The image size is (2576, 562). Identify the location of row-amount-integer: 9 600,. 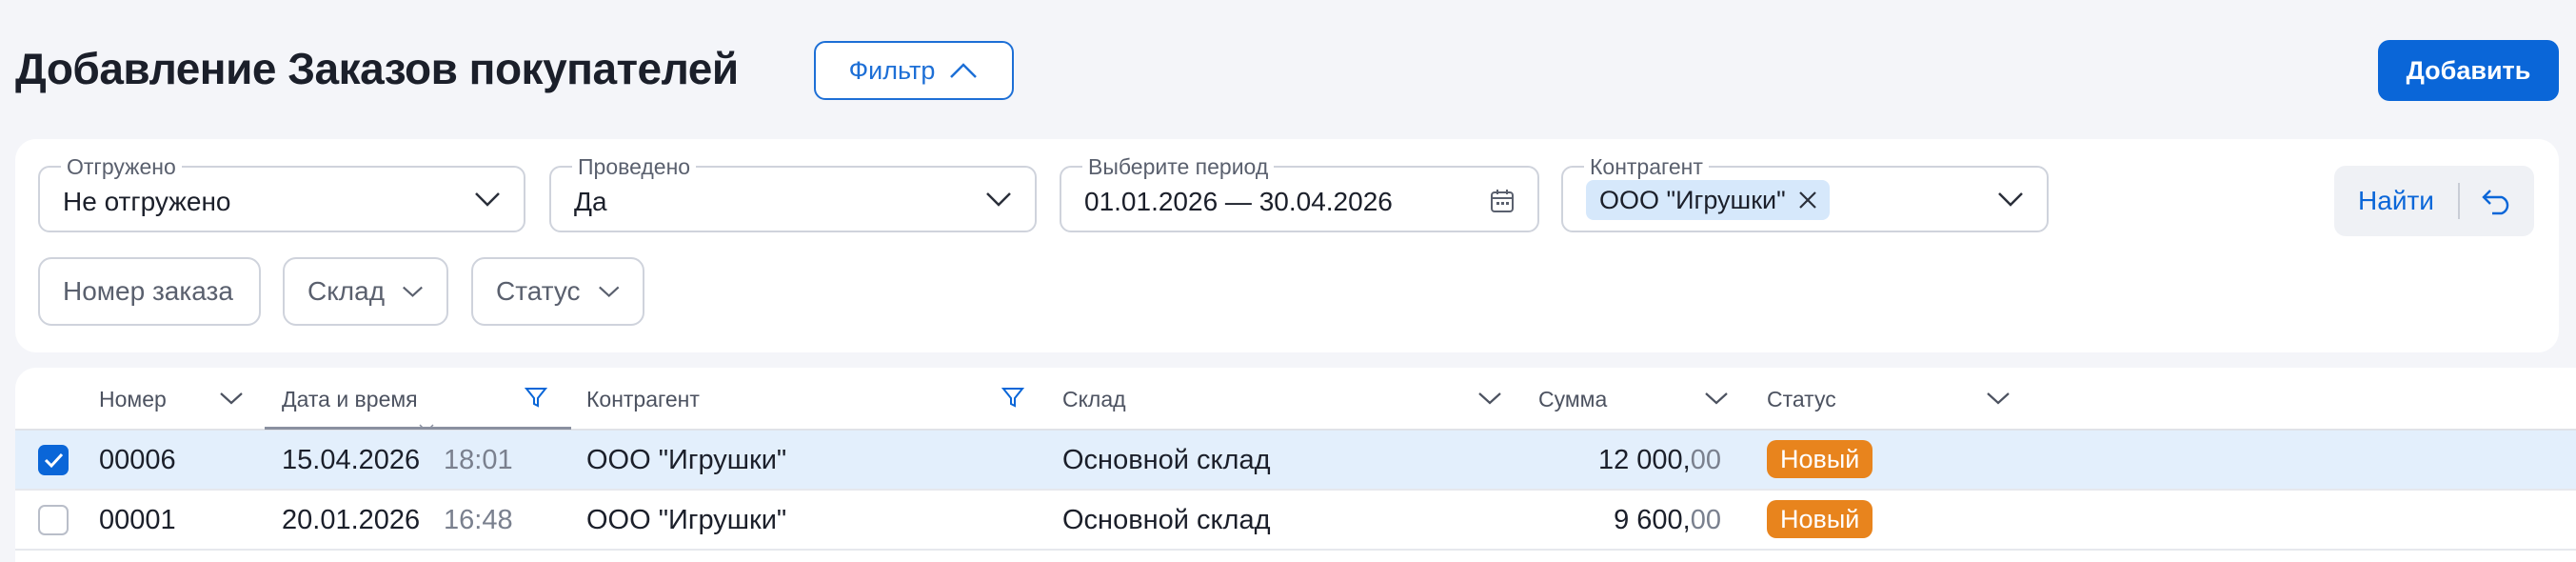
(1652, 520).